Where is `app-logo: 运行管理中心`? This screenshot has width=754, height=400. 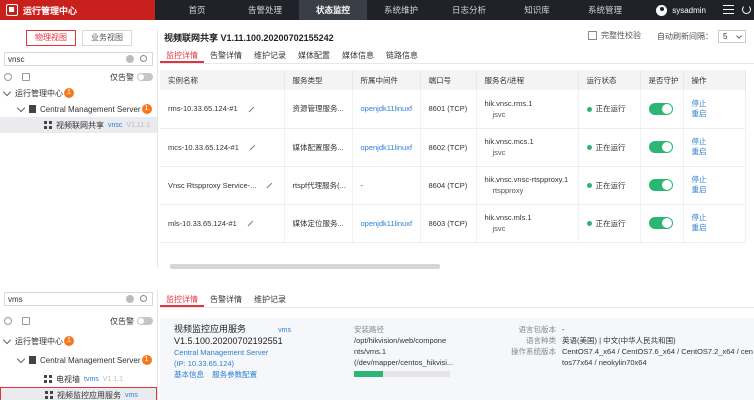
app-logo: 运行管理中心 is located at coordinates (77, 10).